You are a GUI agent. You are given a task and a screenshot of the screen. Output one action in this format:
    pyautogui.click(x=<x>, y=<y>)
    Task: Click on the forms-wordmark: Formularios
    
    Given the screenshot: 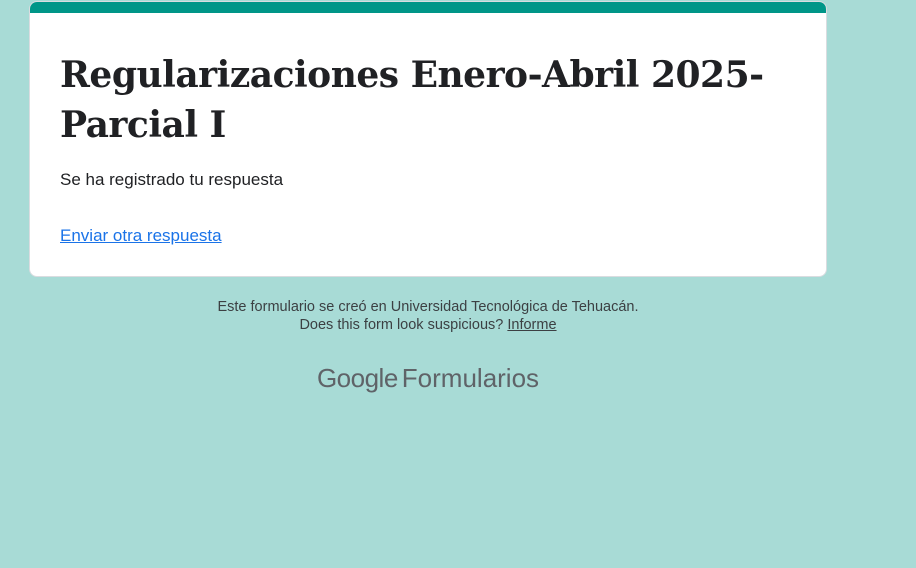 What is the action you would take?
    pyautogui.click(x=470, y=378)
    